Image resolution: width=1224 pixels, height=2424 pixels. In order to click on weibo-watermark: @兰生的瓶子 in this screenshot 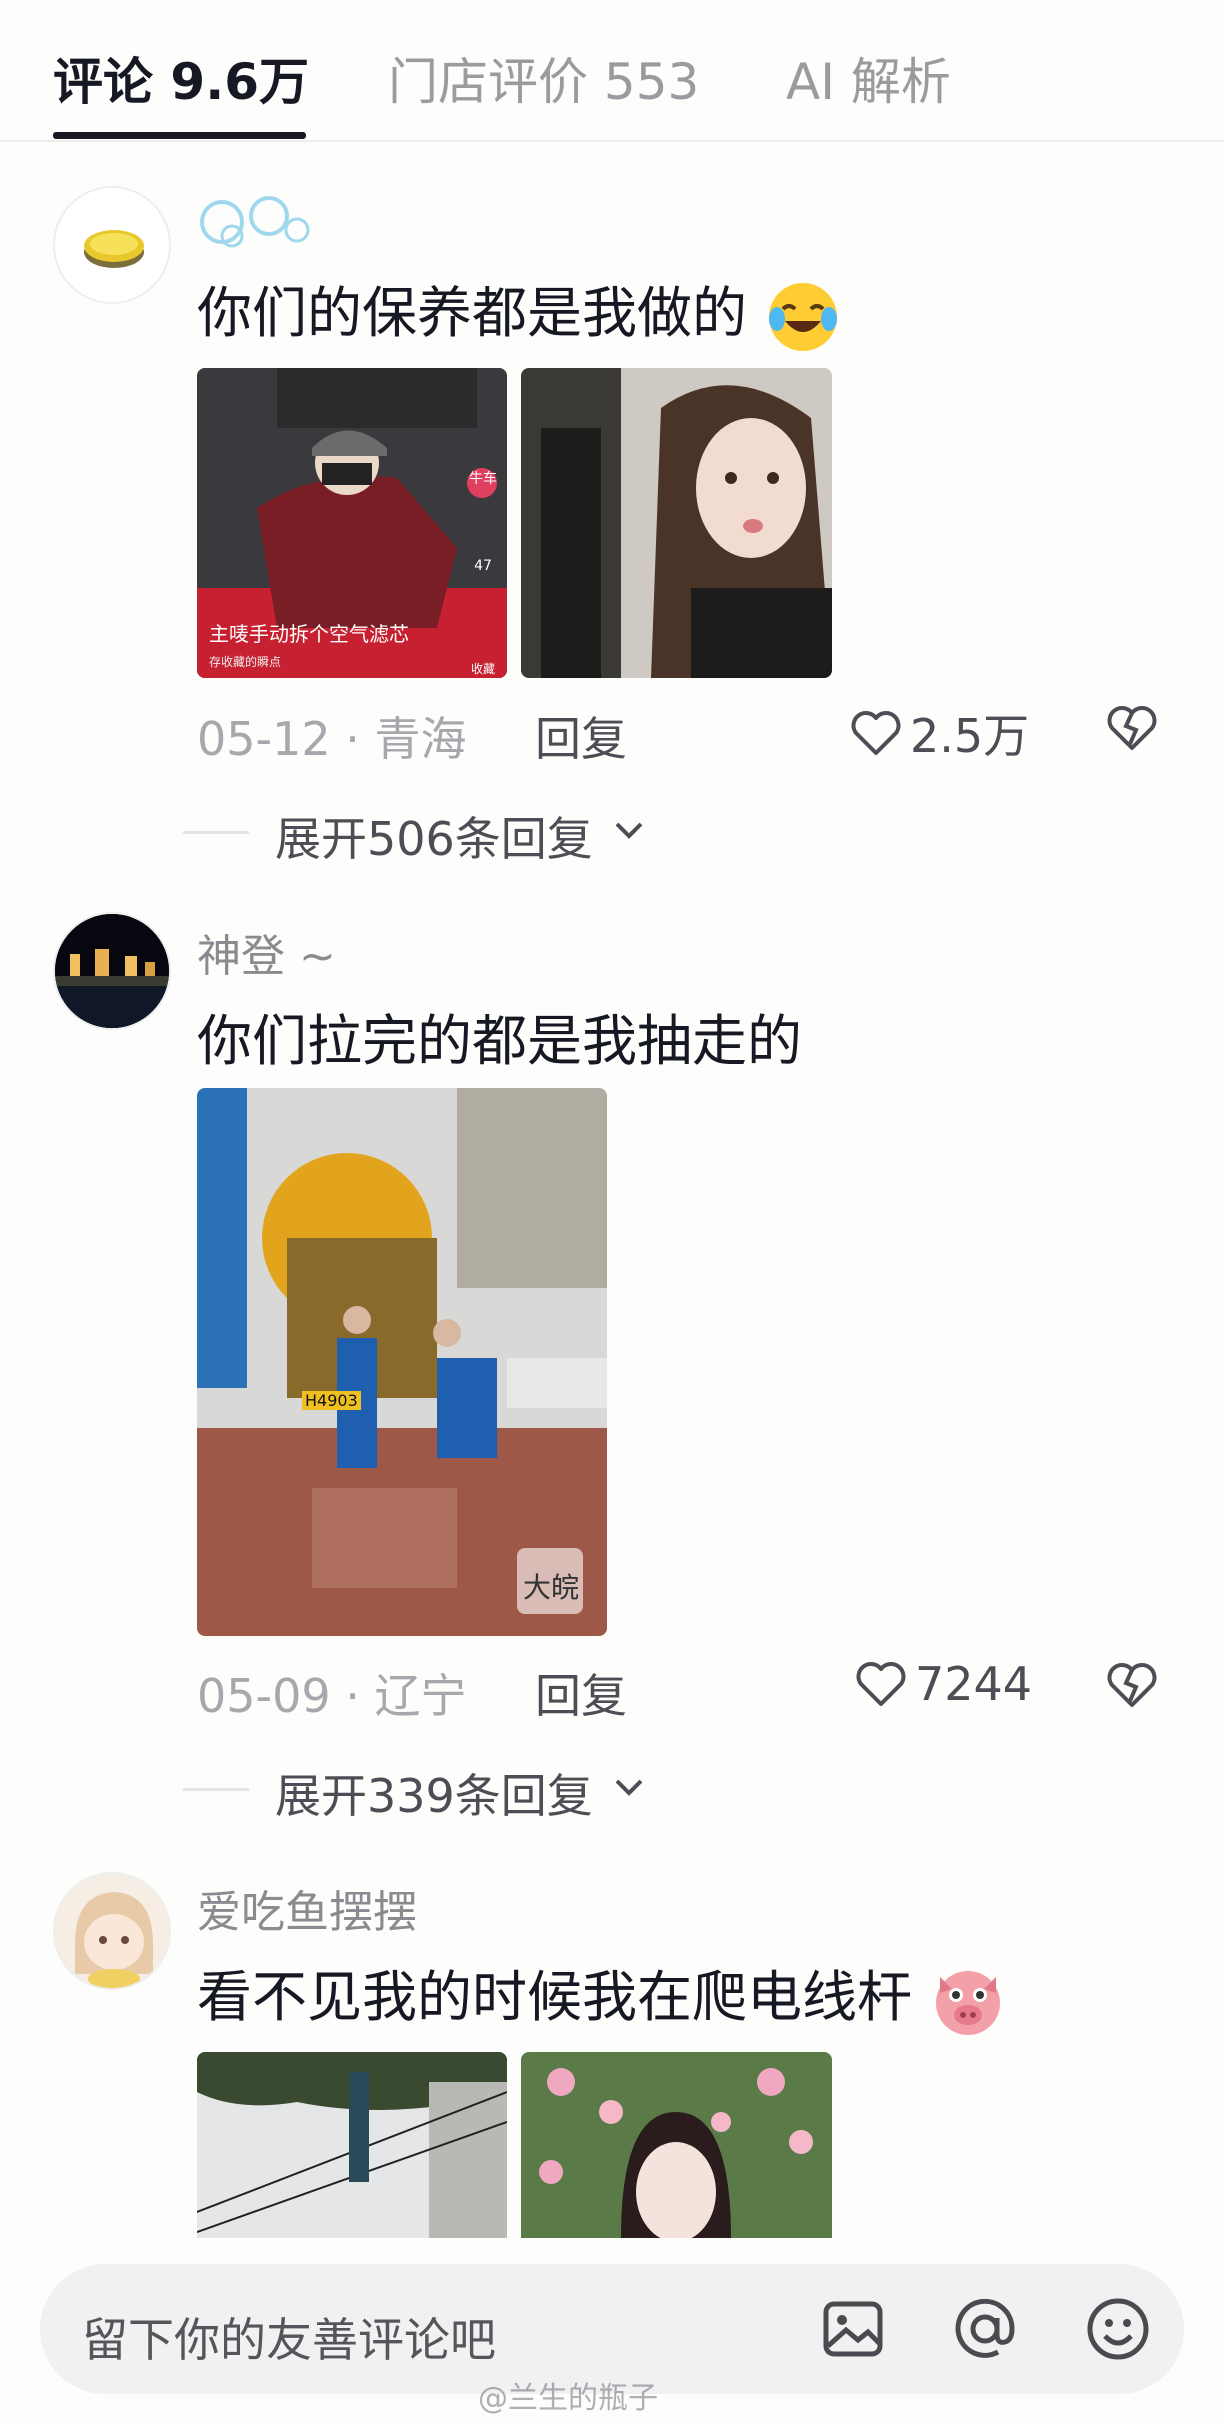, I will do `click(568, 2398)`.